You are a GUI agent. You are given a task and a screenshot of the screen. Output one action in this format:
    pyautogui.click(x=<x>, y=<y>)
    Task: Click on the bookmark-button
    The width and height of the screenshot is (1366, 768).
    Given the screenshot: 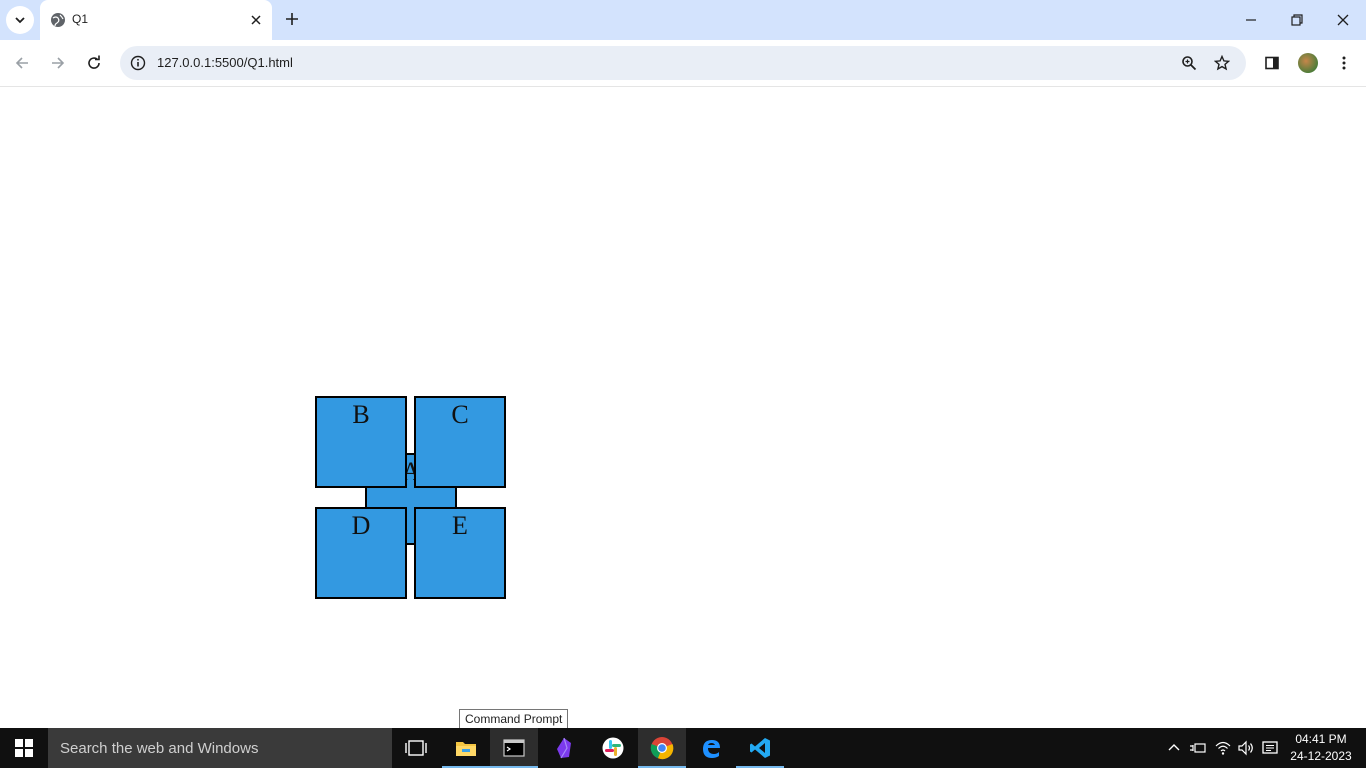 What is the action you would take?
    pyautogui.click(x=1222, y=63)
    